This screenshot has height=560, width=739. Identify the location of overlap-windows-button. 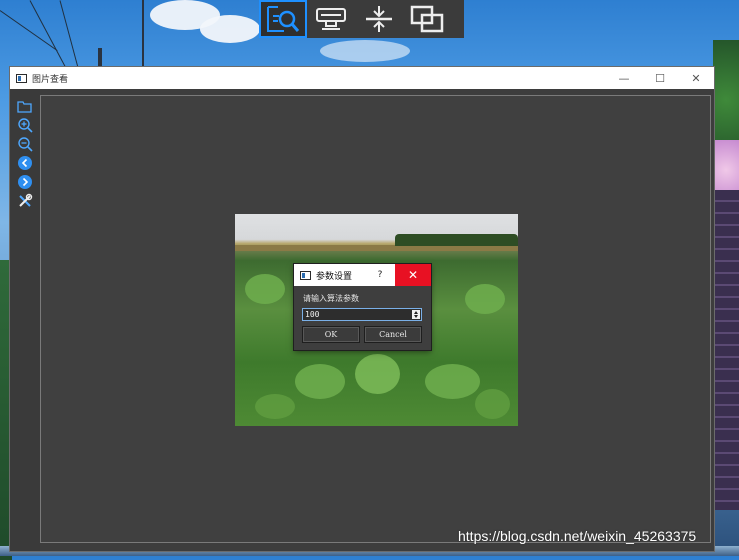
(427, 19).